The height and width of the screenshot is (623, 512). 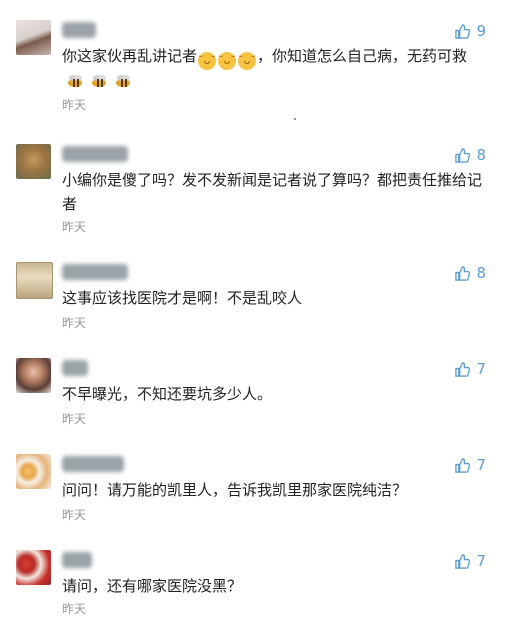 I want to click on comment-text: 请问，还有哪家医院没黑？, so click(x=152, y=586).